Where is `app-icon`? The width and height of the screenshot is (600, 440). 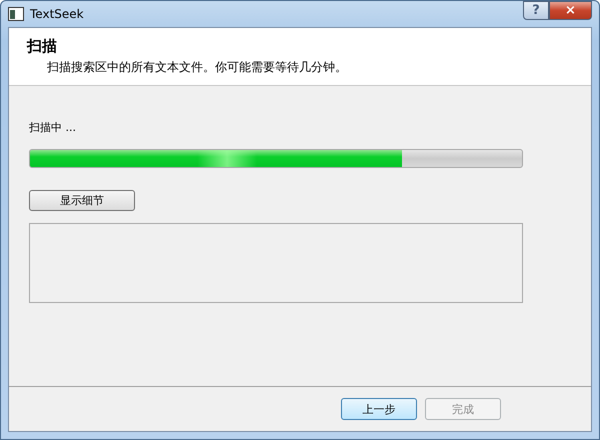
app-icon is located at coordinates (16, 14).